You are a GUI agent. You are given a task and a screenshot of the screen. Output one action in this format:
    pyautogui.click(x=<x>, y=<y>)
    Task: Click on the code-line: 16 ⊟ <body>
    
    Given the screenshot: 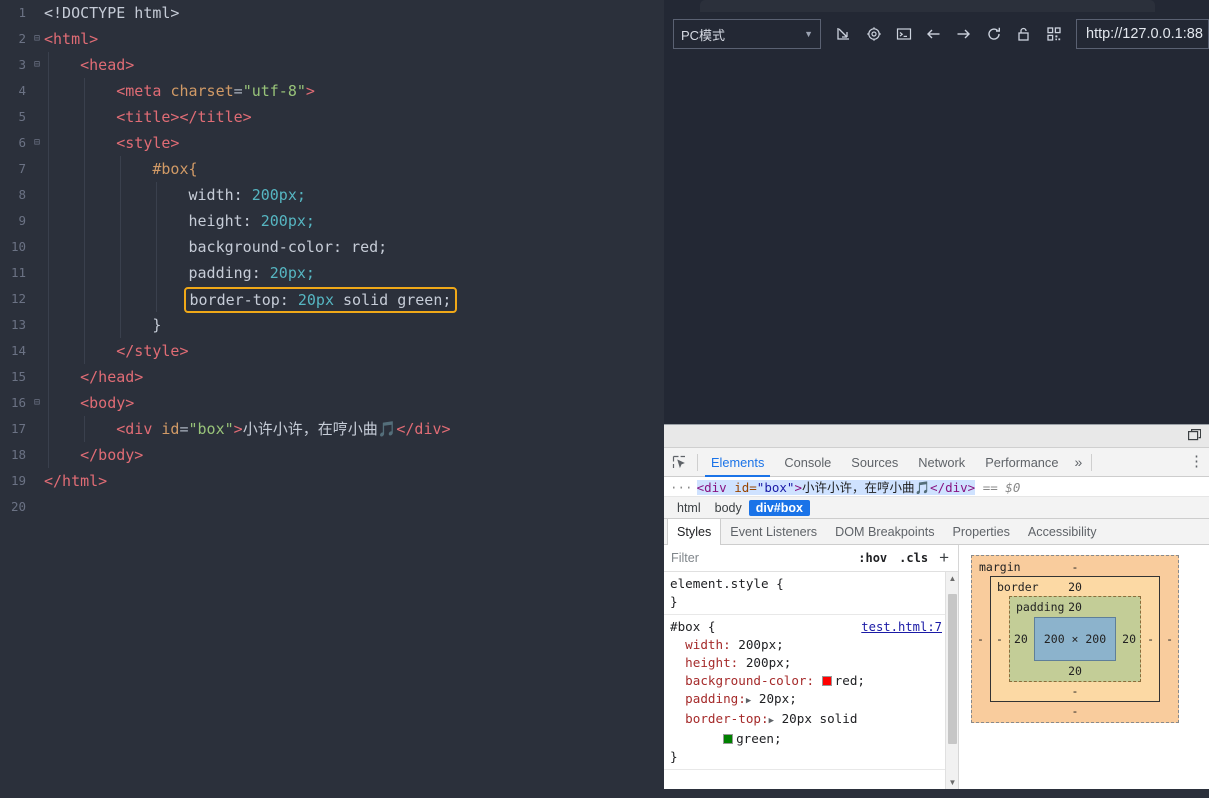 What is the action you would take?
    pyautogui.click(x=332, y=403)
    